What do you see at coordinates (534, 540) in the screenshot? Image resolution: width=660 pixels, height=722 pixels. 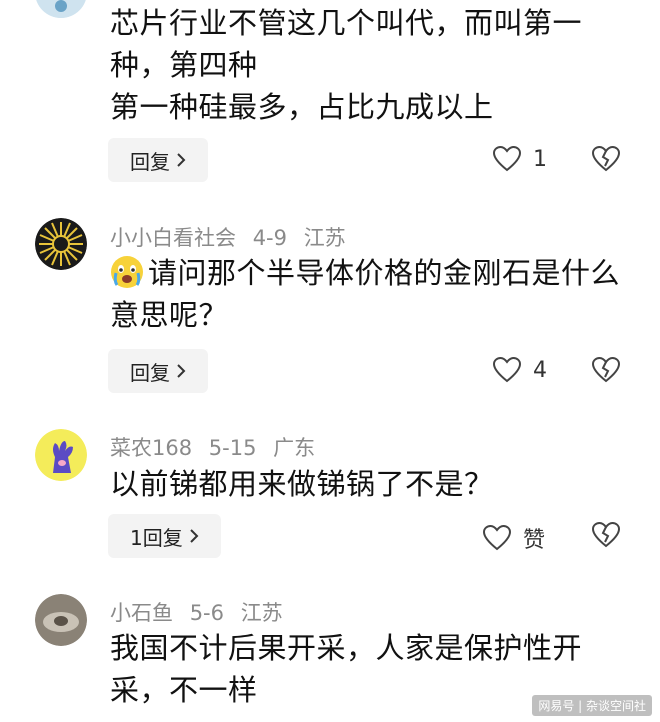 I see `like-label: 赞` at bounding box center [534, 540].